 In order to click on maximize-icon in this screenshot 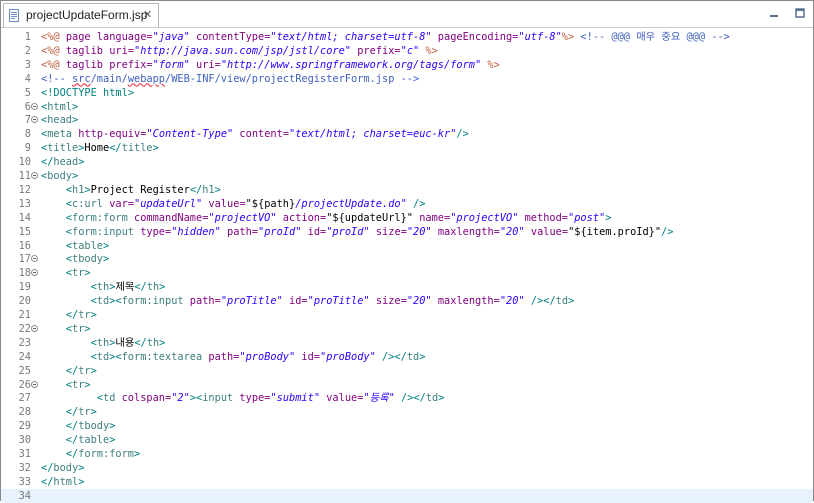, I will do `click(800, 12)`.